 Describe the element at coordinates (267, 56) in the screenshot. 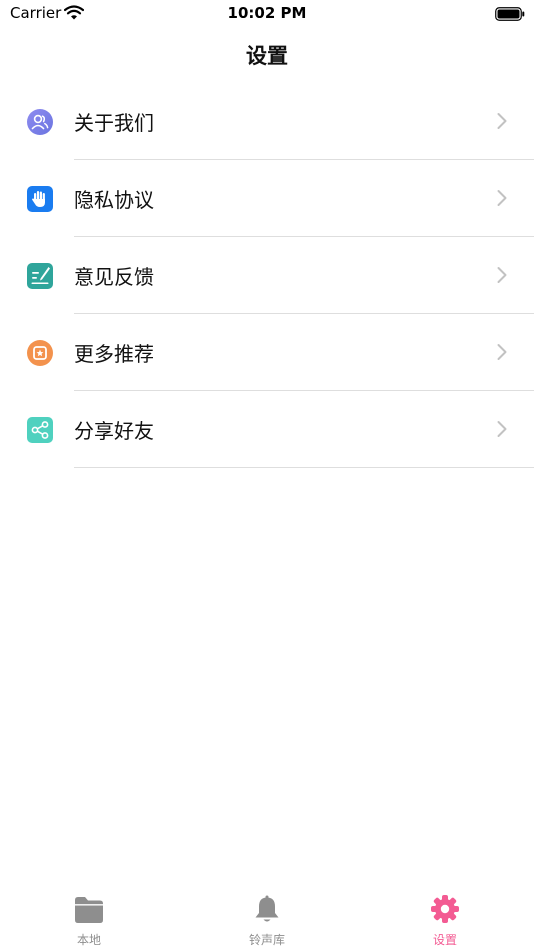

I see `page-title: 设置` at that location.